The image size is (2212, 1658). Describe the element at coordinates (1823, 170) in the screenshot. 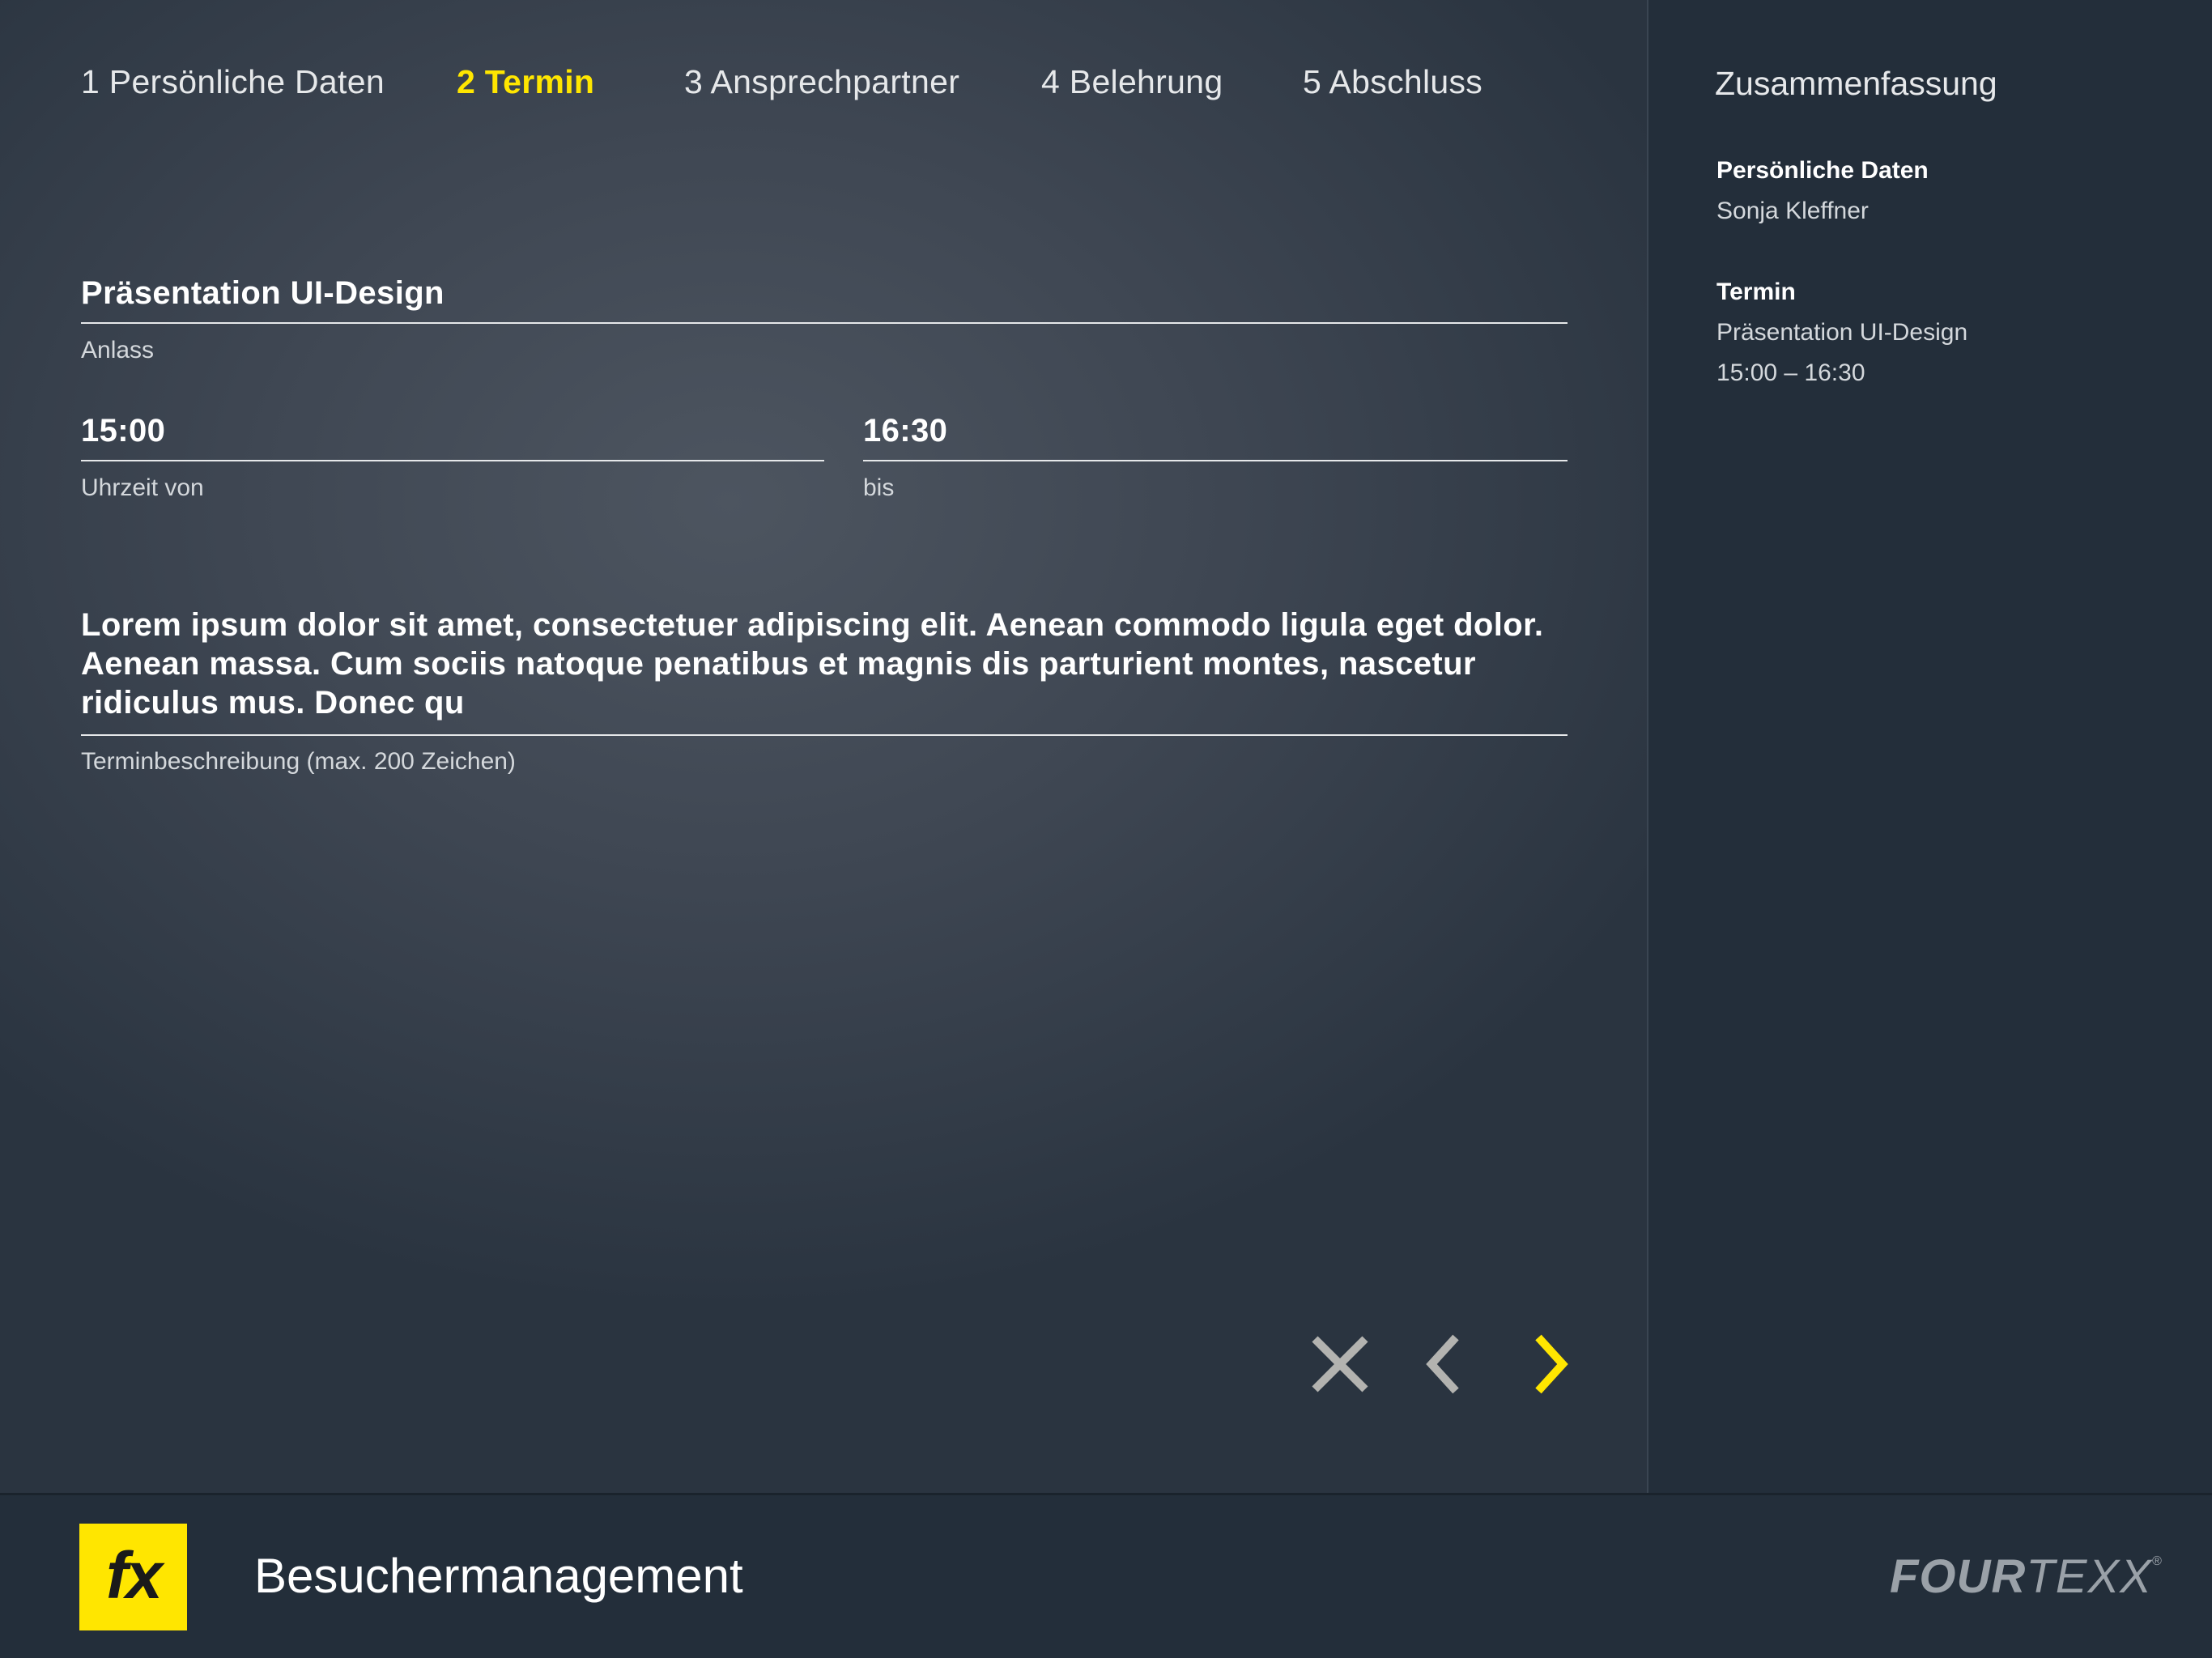

I see `summary-personal-heading: Persönliche Daten` at that location.